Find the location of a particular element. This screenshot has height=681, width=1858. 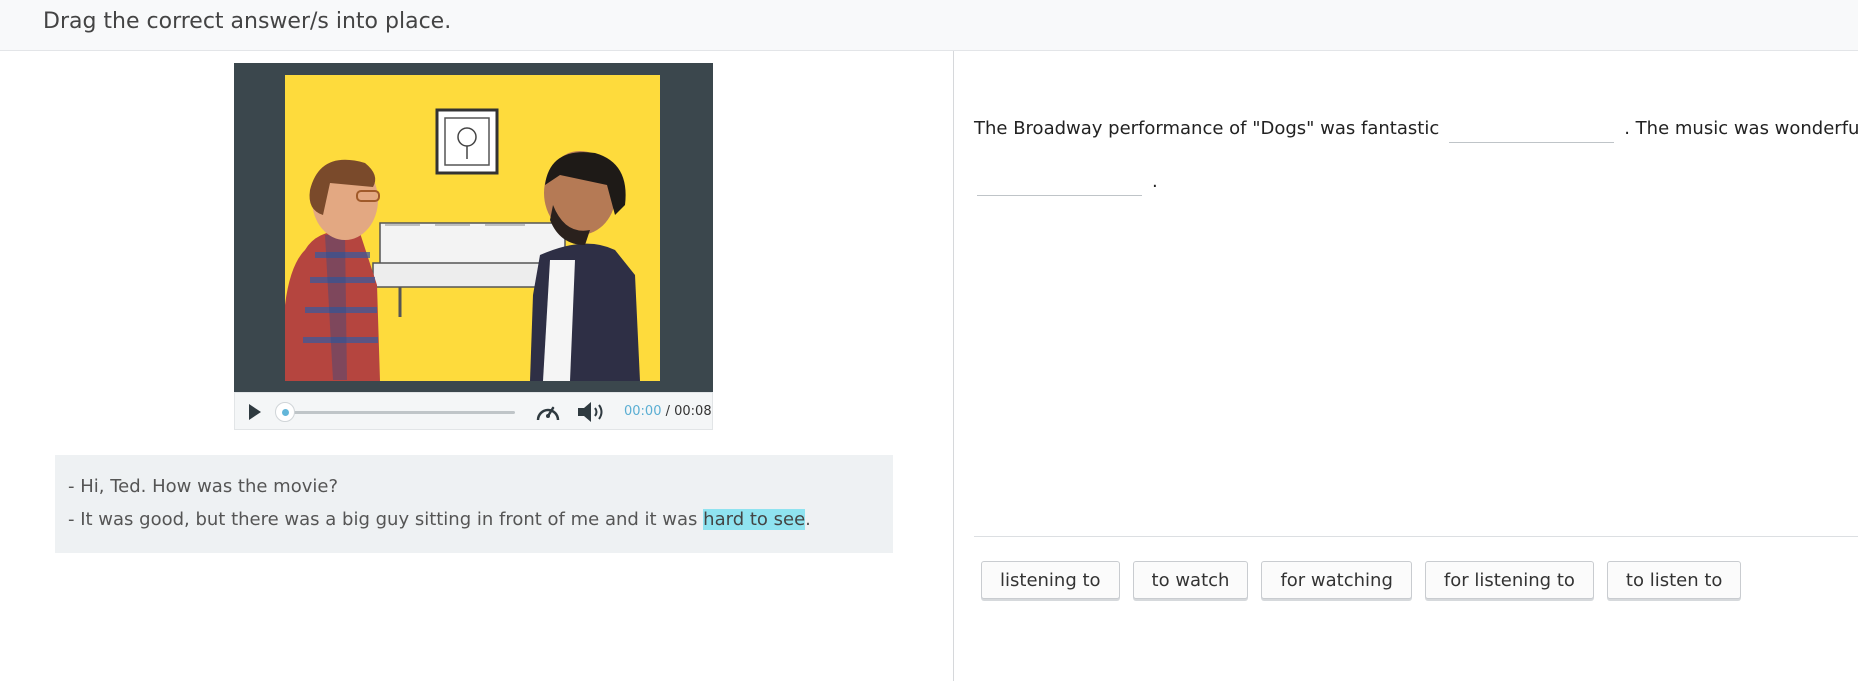

answer-chip-for-listening-to: for listening to is located at coordinates (1509, 580).